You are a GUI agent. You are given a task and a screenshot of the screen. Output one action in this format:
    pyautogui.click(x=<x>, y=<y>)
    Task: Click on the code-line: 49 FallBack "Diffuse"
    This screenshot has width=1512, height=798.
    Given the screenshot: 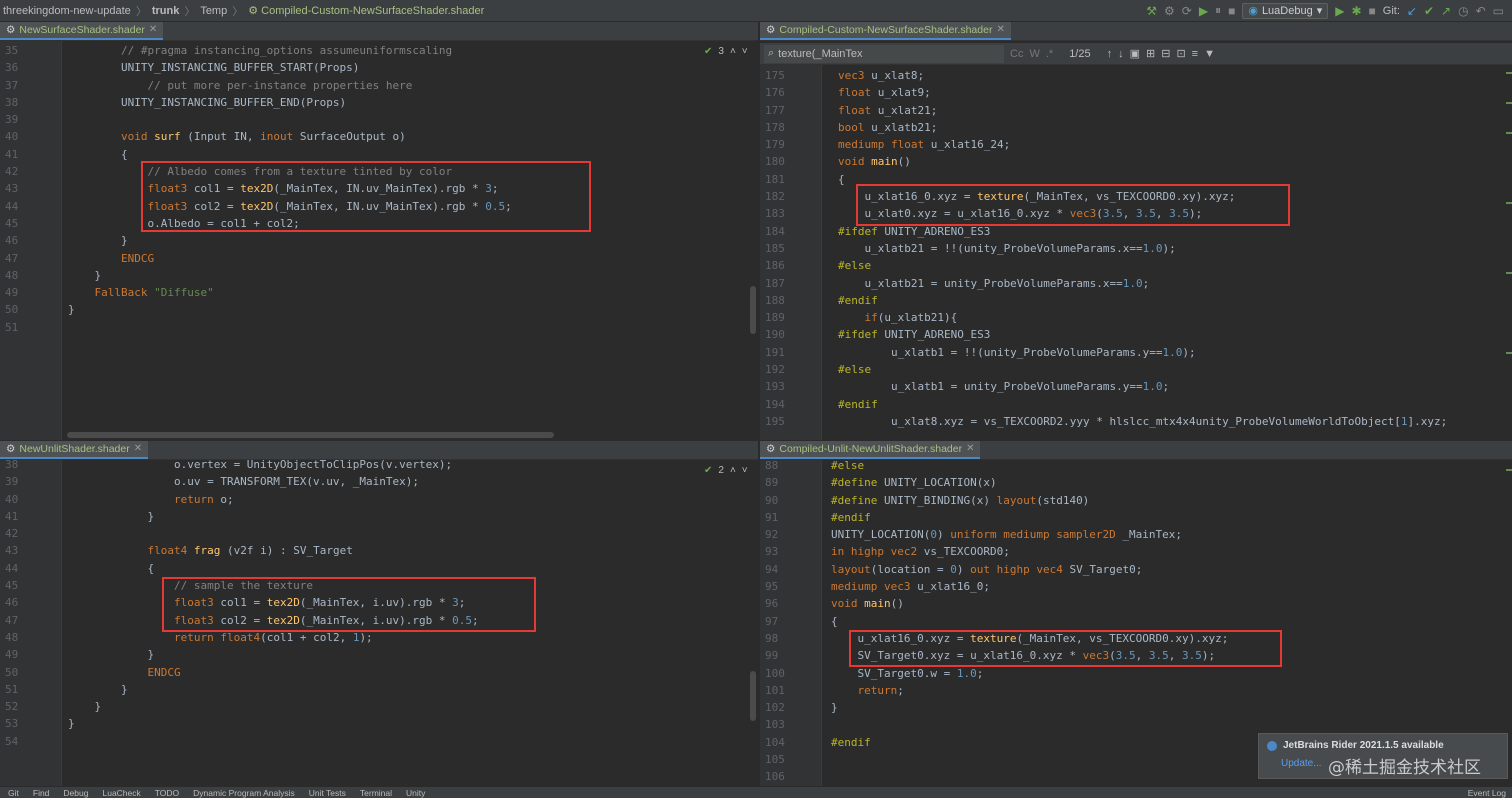 What is the action you would take?
    pyautogui.click(x=374, y=292)
    